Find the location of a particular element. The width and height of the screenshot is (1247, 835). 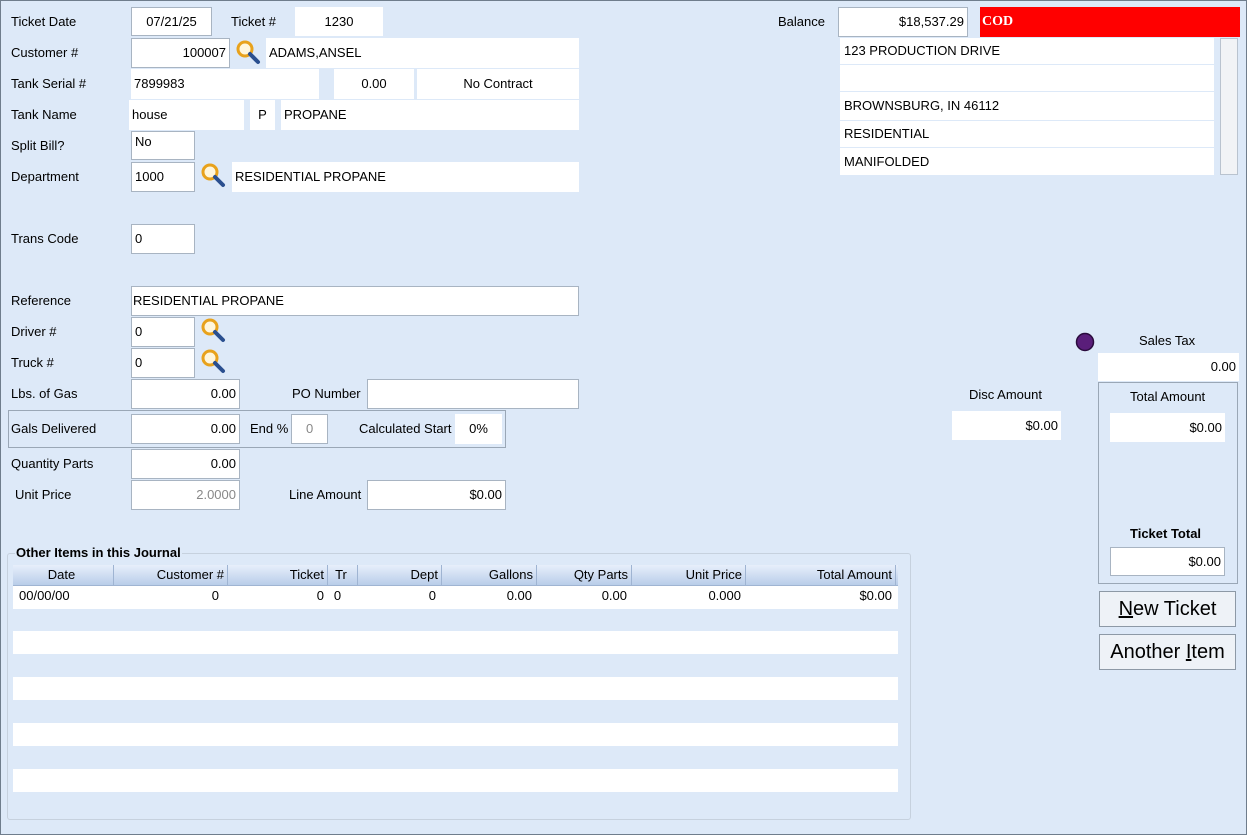

end-percent-field: 0 is located at coordinates (309, 429).